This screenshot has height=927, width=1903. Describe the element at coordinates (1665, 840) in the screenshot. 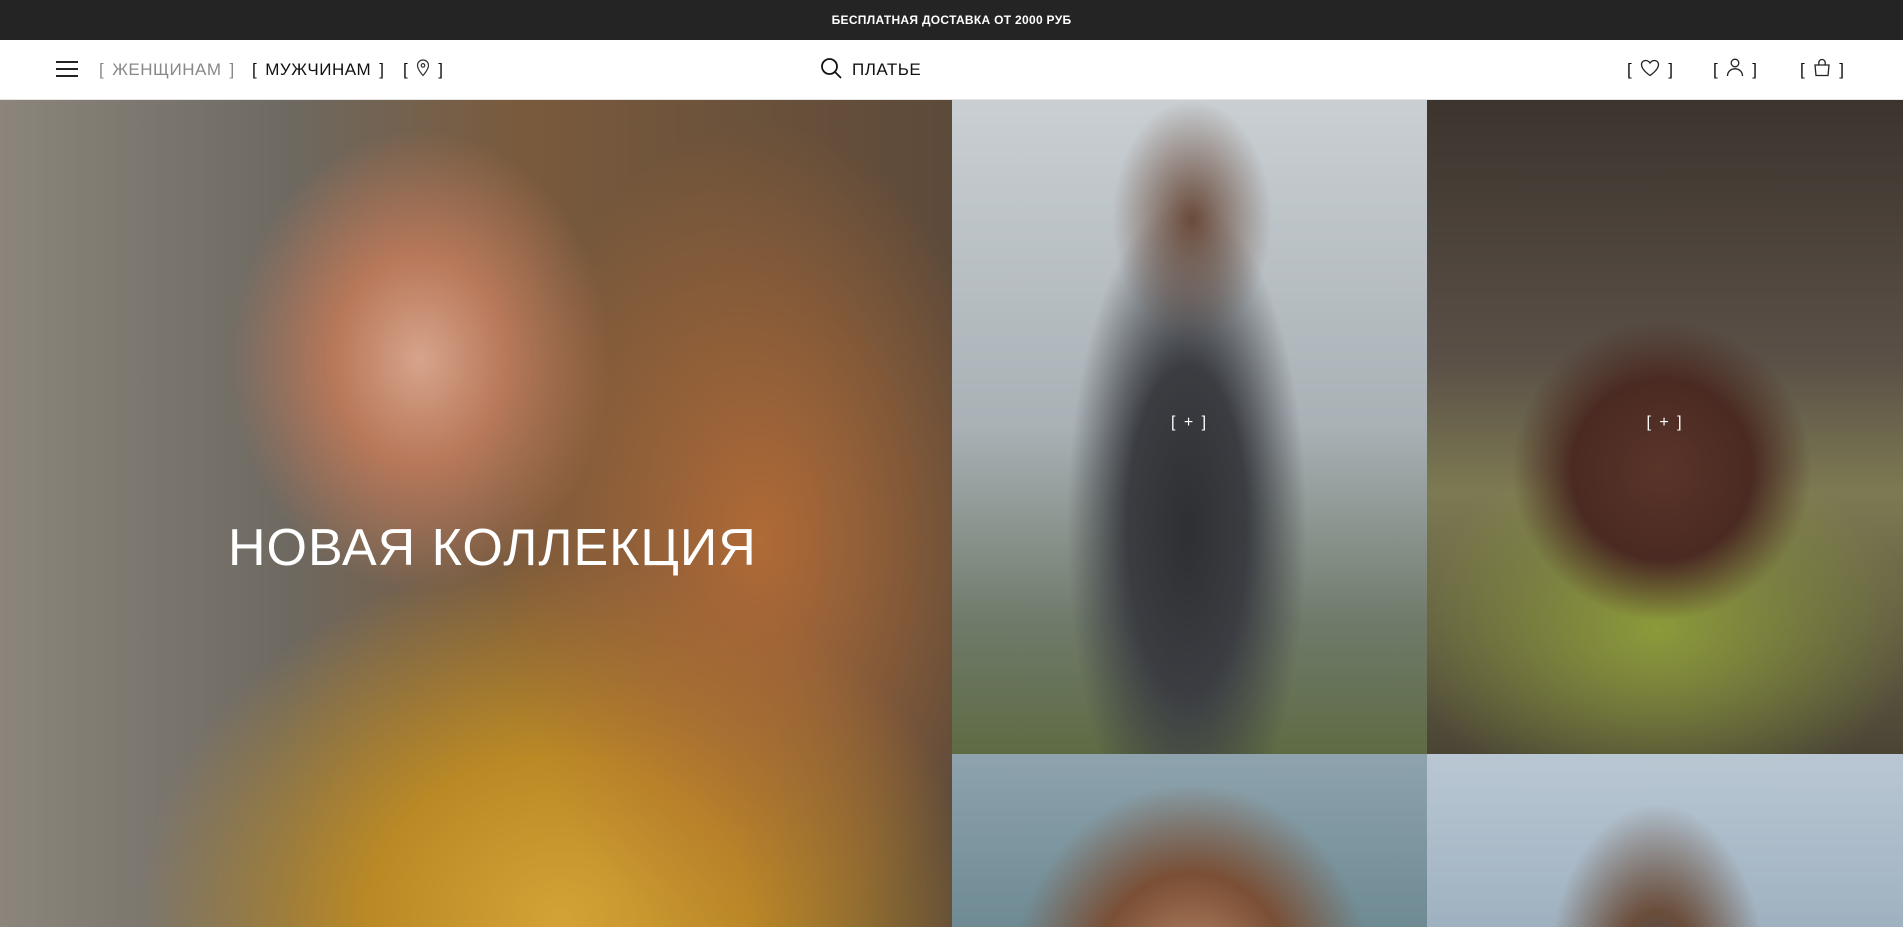

I see `product-tile-denim` at that location.